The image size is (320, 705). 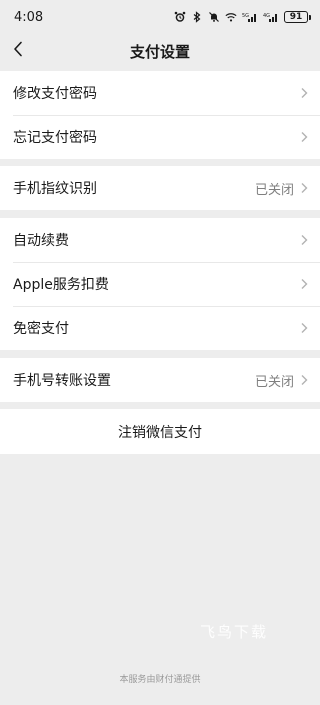 I want to click on navigation-bar: 支付设置, so click(x=160, y=51).